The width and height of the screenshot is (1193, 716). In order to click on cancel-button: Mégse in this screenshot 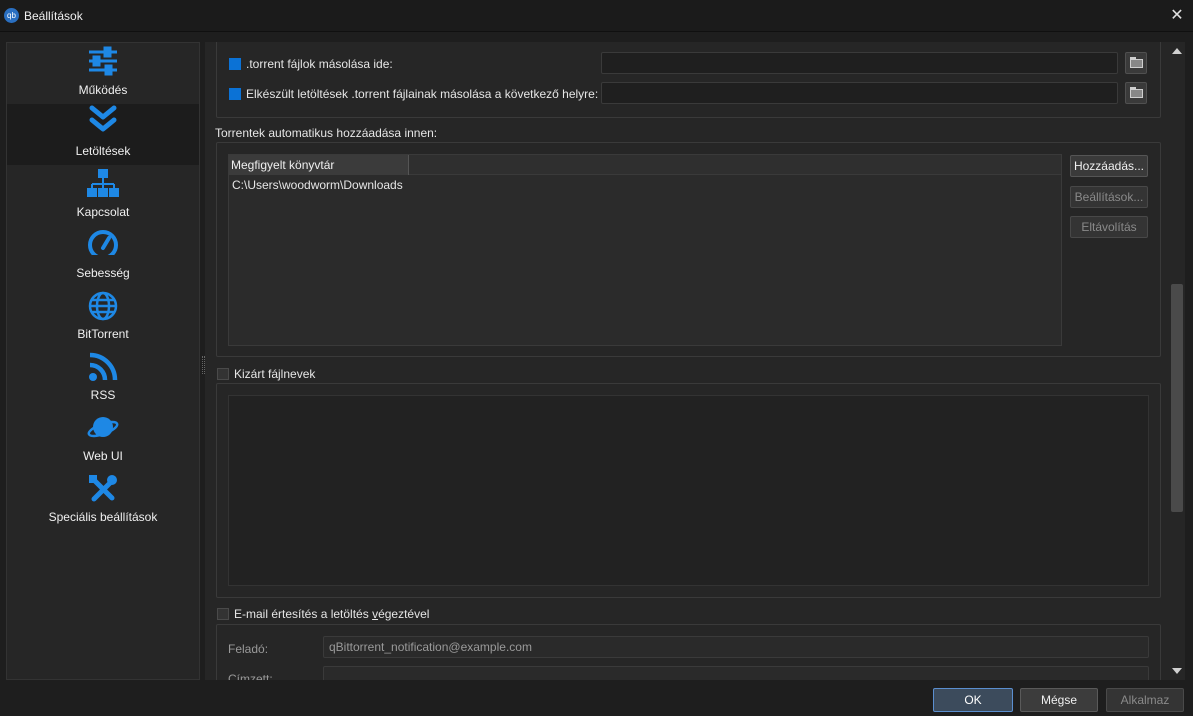, I will do `click(1059, 700)`.